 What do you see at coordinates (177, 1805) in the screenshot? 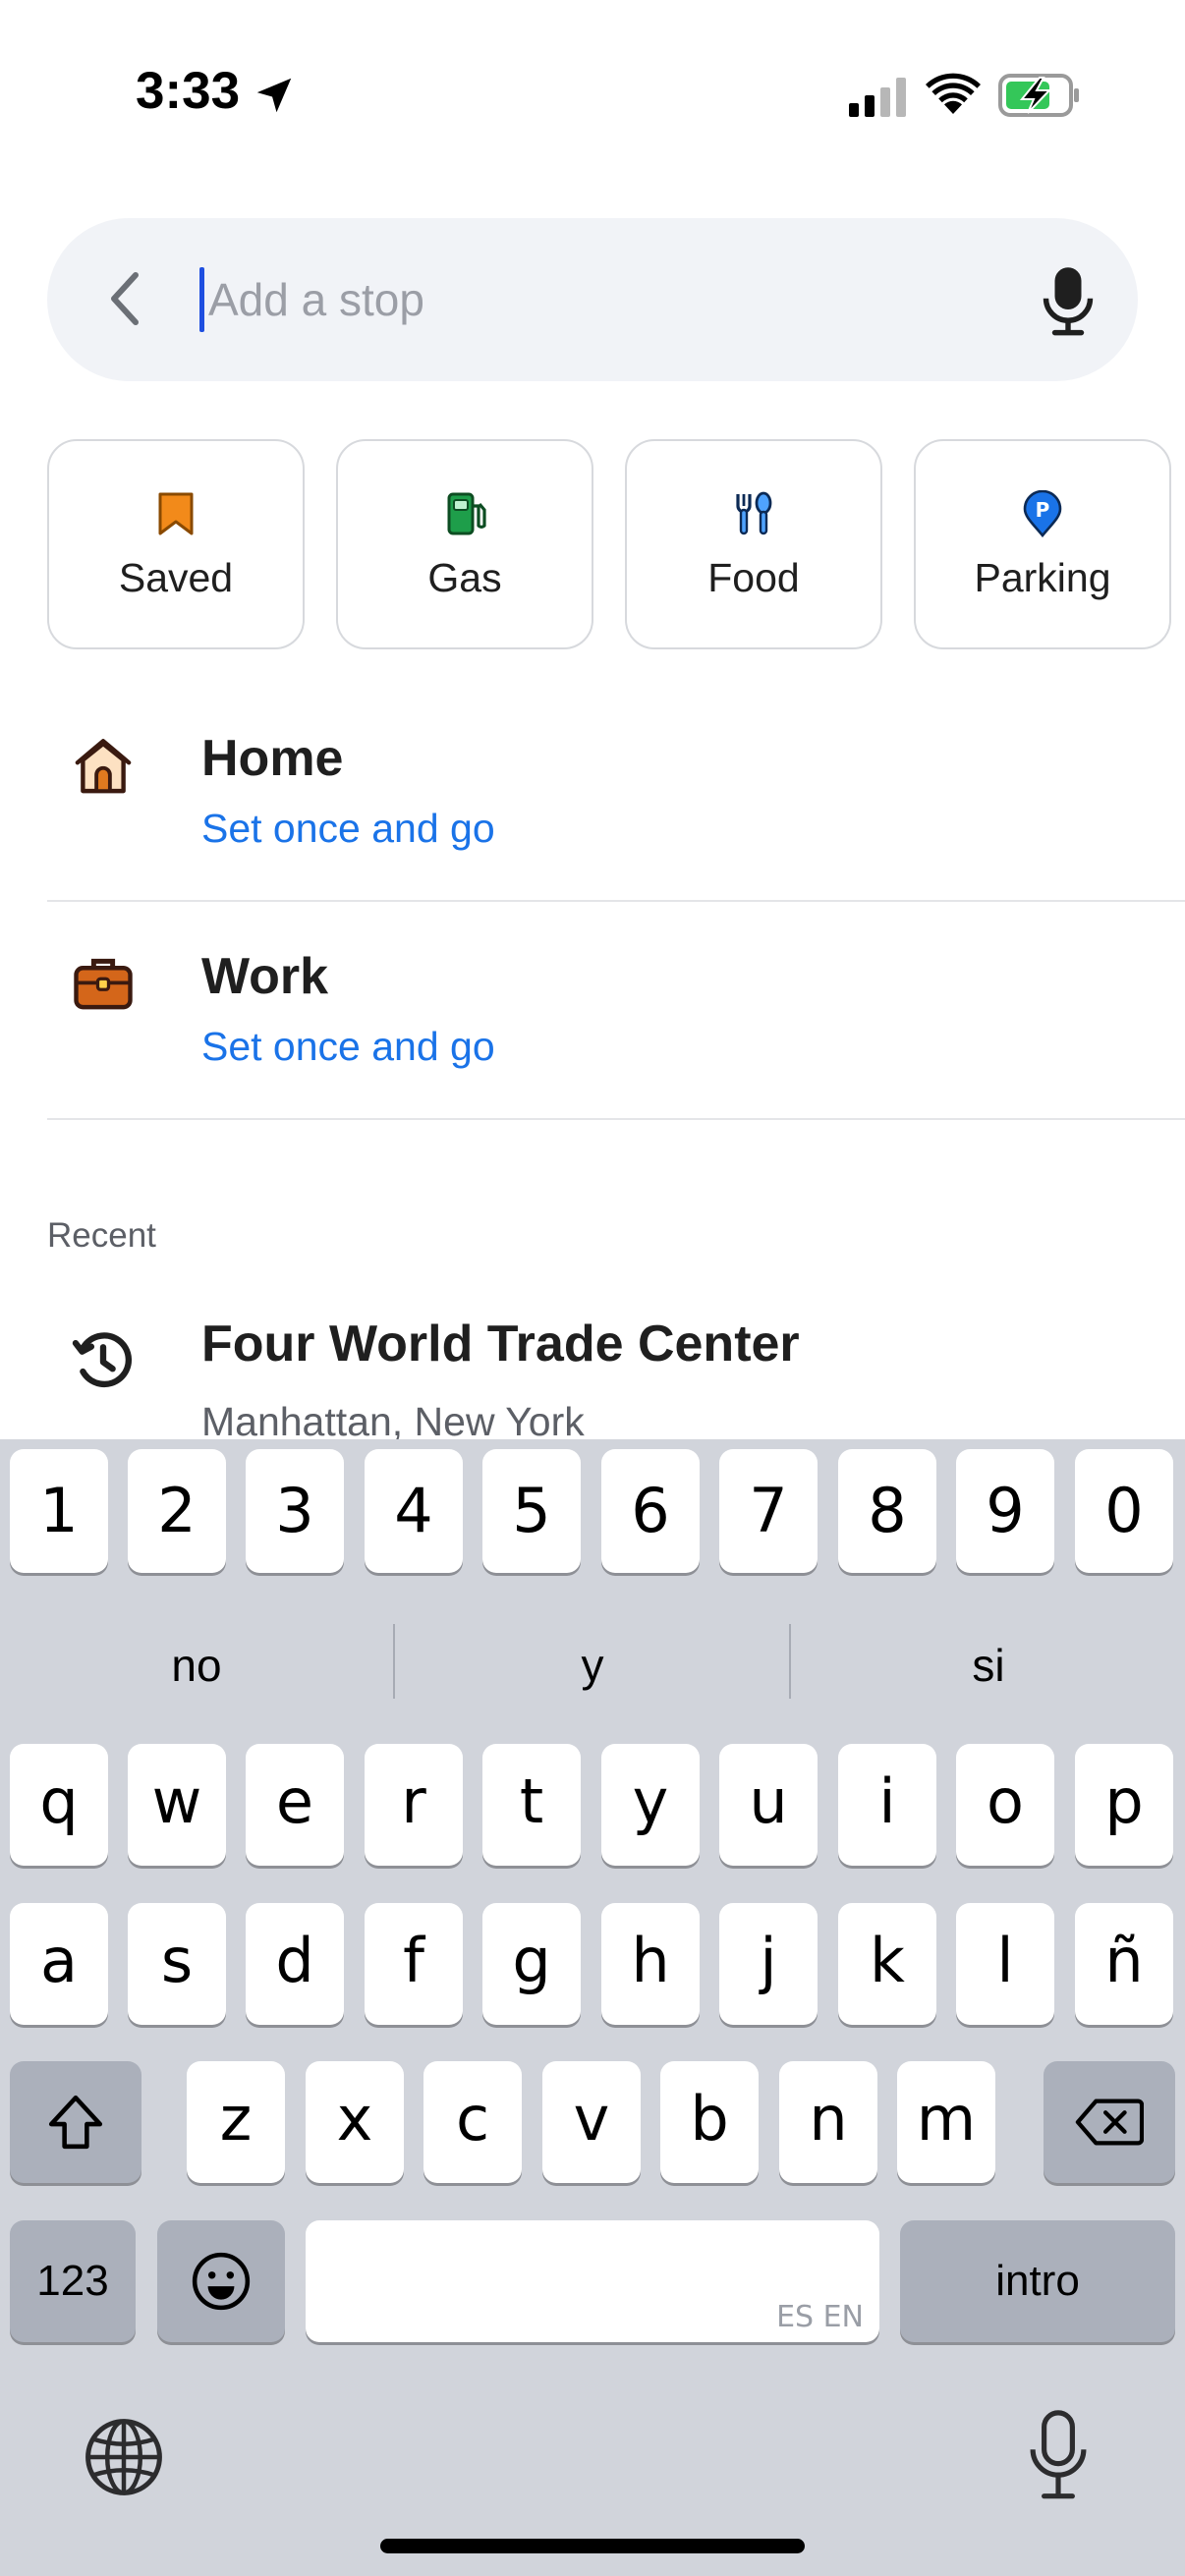
I see `key-w: w` at bounding box center [177, 1805].